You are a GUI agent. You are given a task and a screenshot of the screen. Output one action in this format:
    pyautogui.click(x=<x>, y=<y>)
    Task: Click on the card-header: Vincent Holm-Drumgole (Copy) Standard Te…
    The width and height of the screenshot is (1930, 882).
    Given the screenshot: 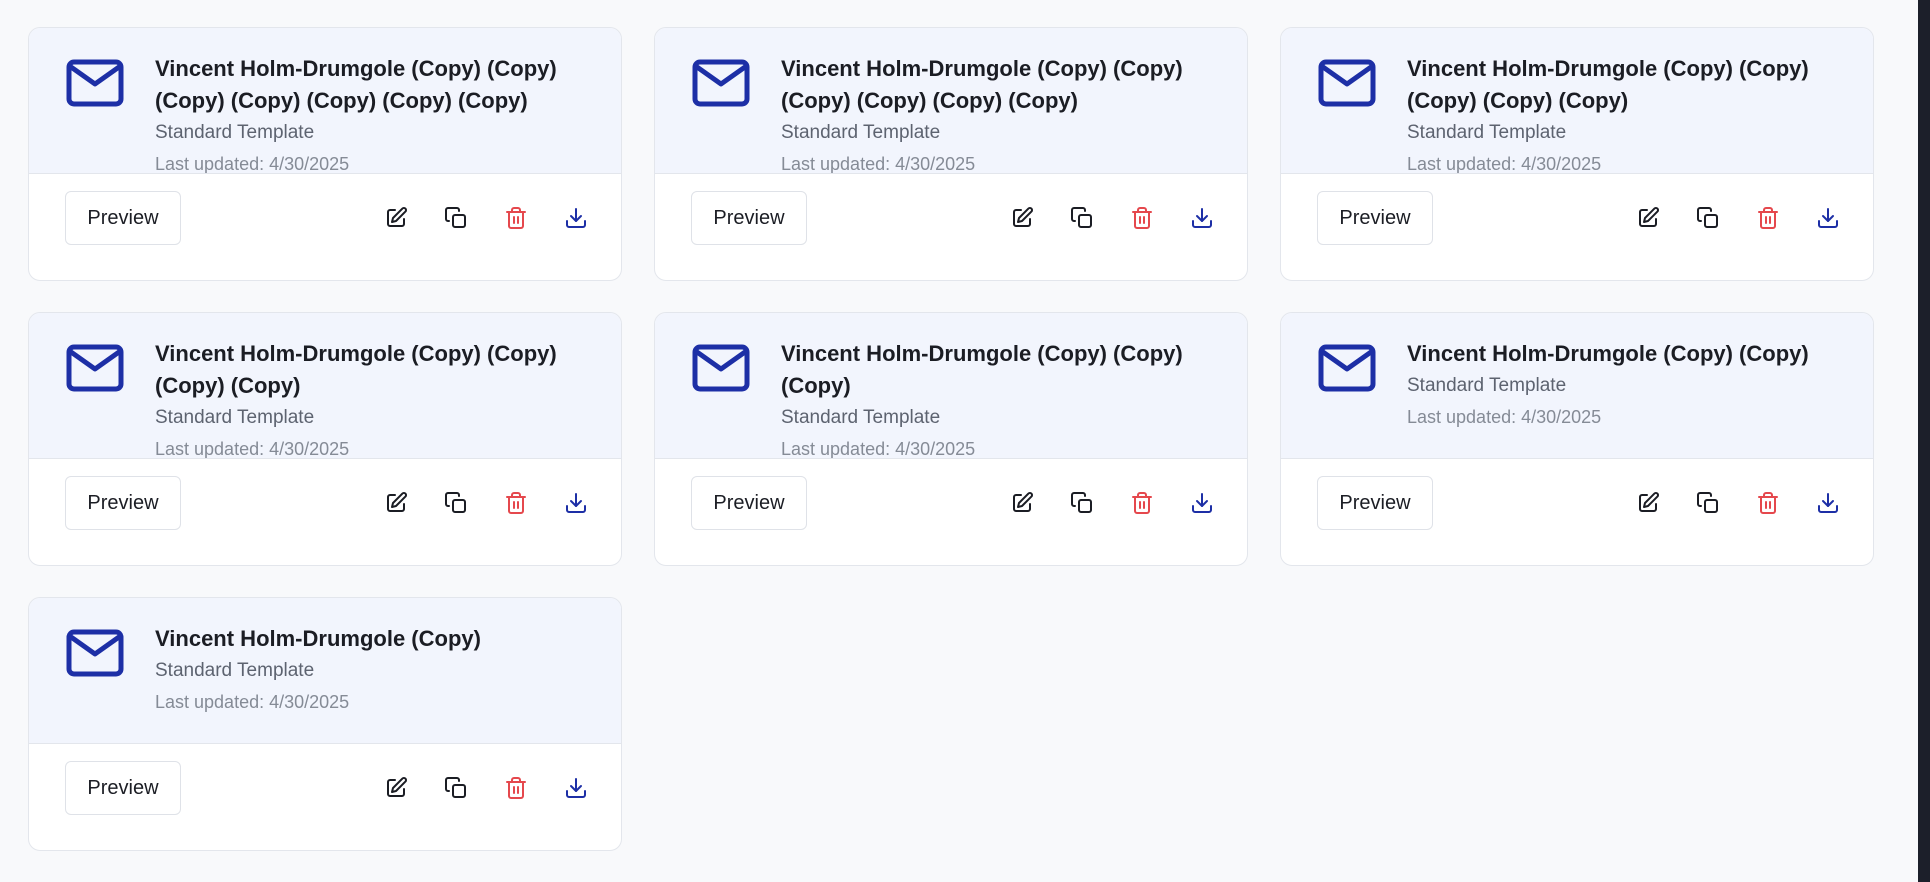 What is the action you would take?
    pyautogui.click(x=325, y=671)
    